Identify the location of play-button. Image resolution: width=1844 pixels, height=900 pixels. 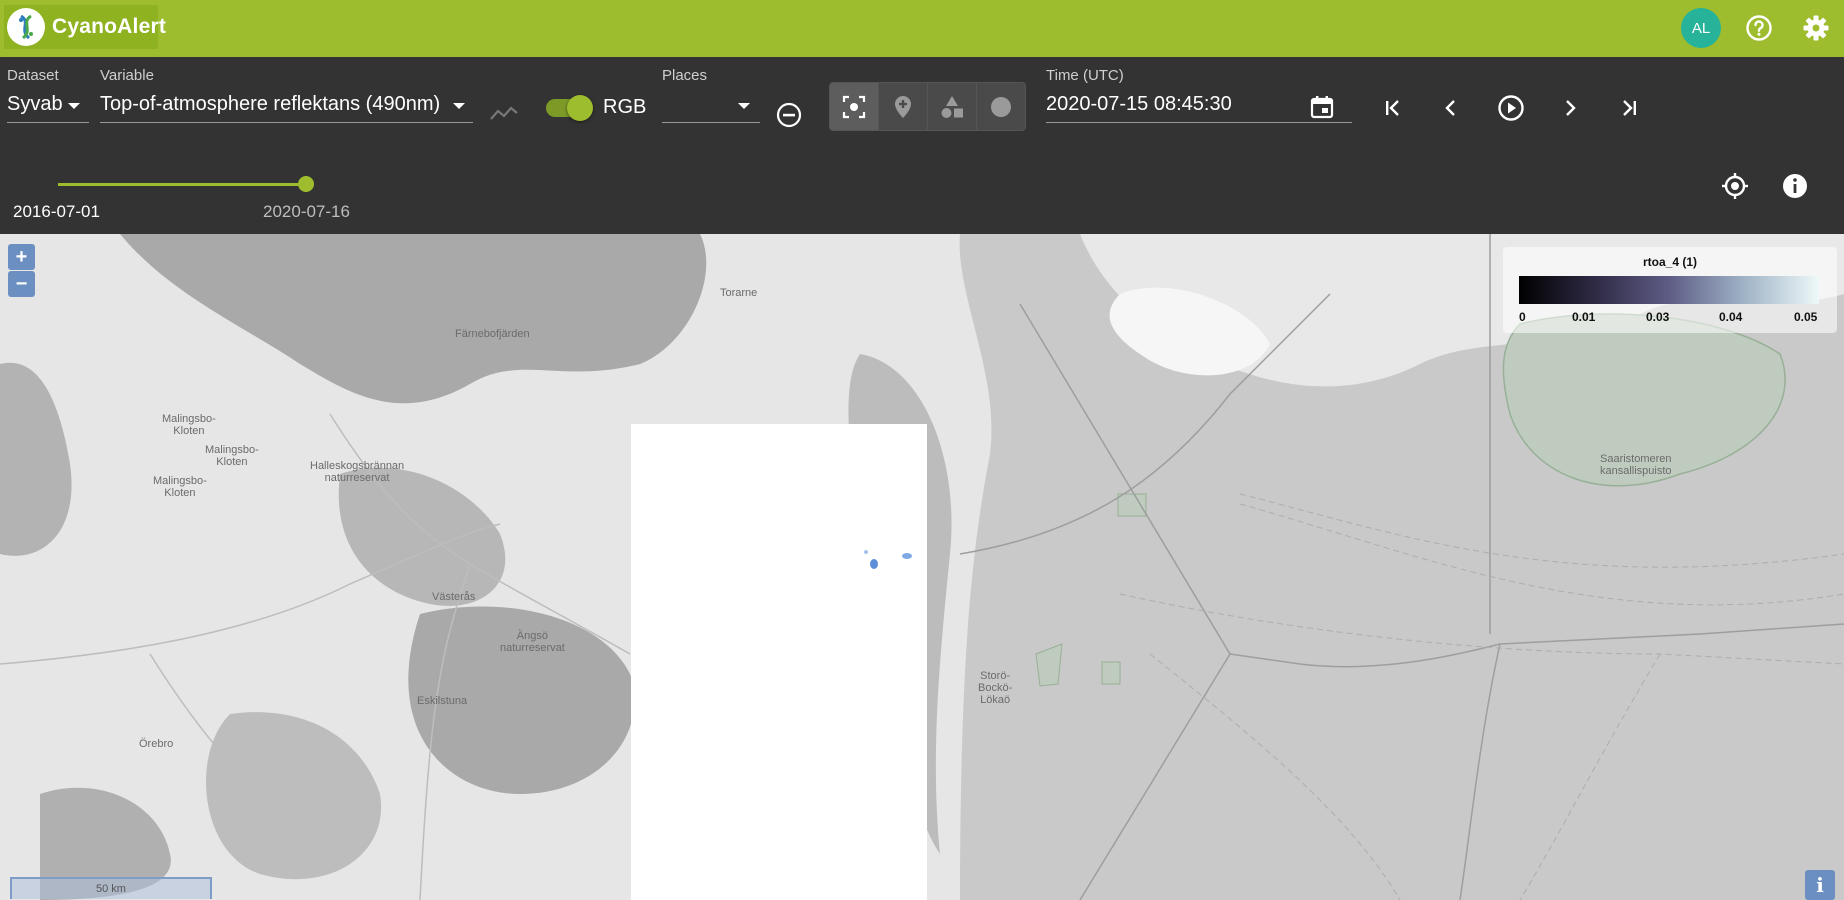
(1511, 108).